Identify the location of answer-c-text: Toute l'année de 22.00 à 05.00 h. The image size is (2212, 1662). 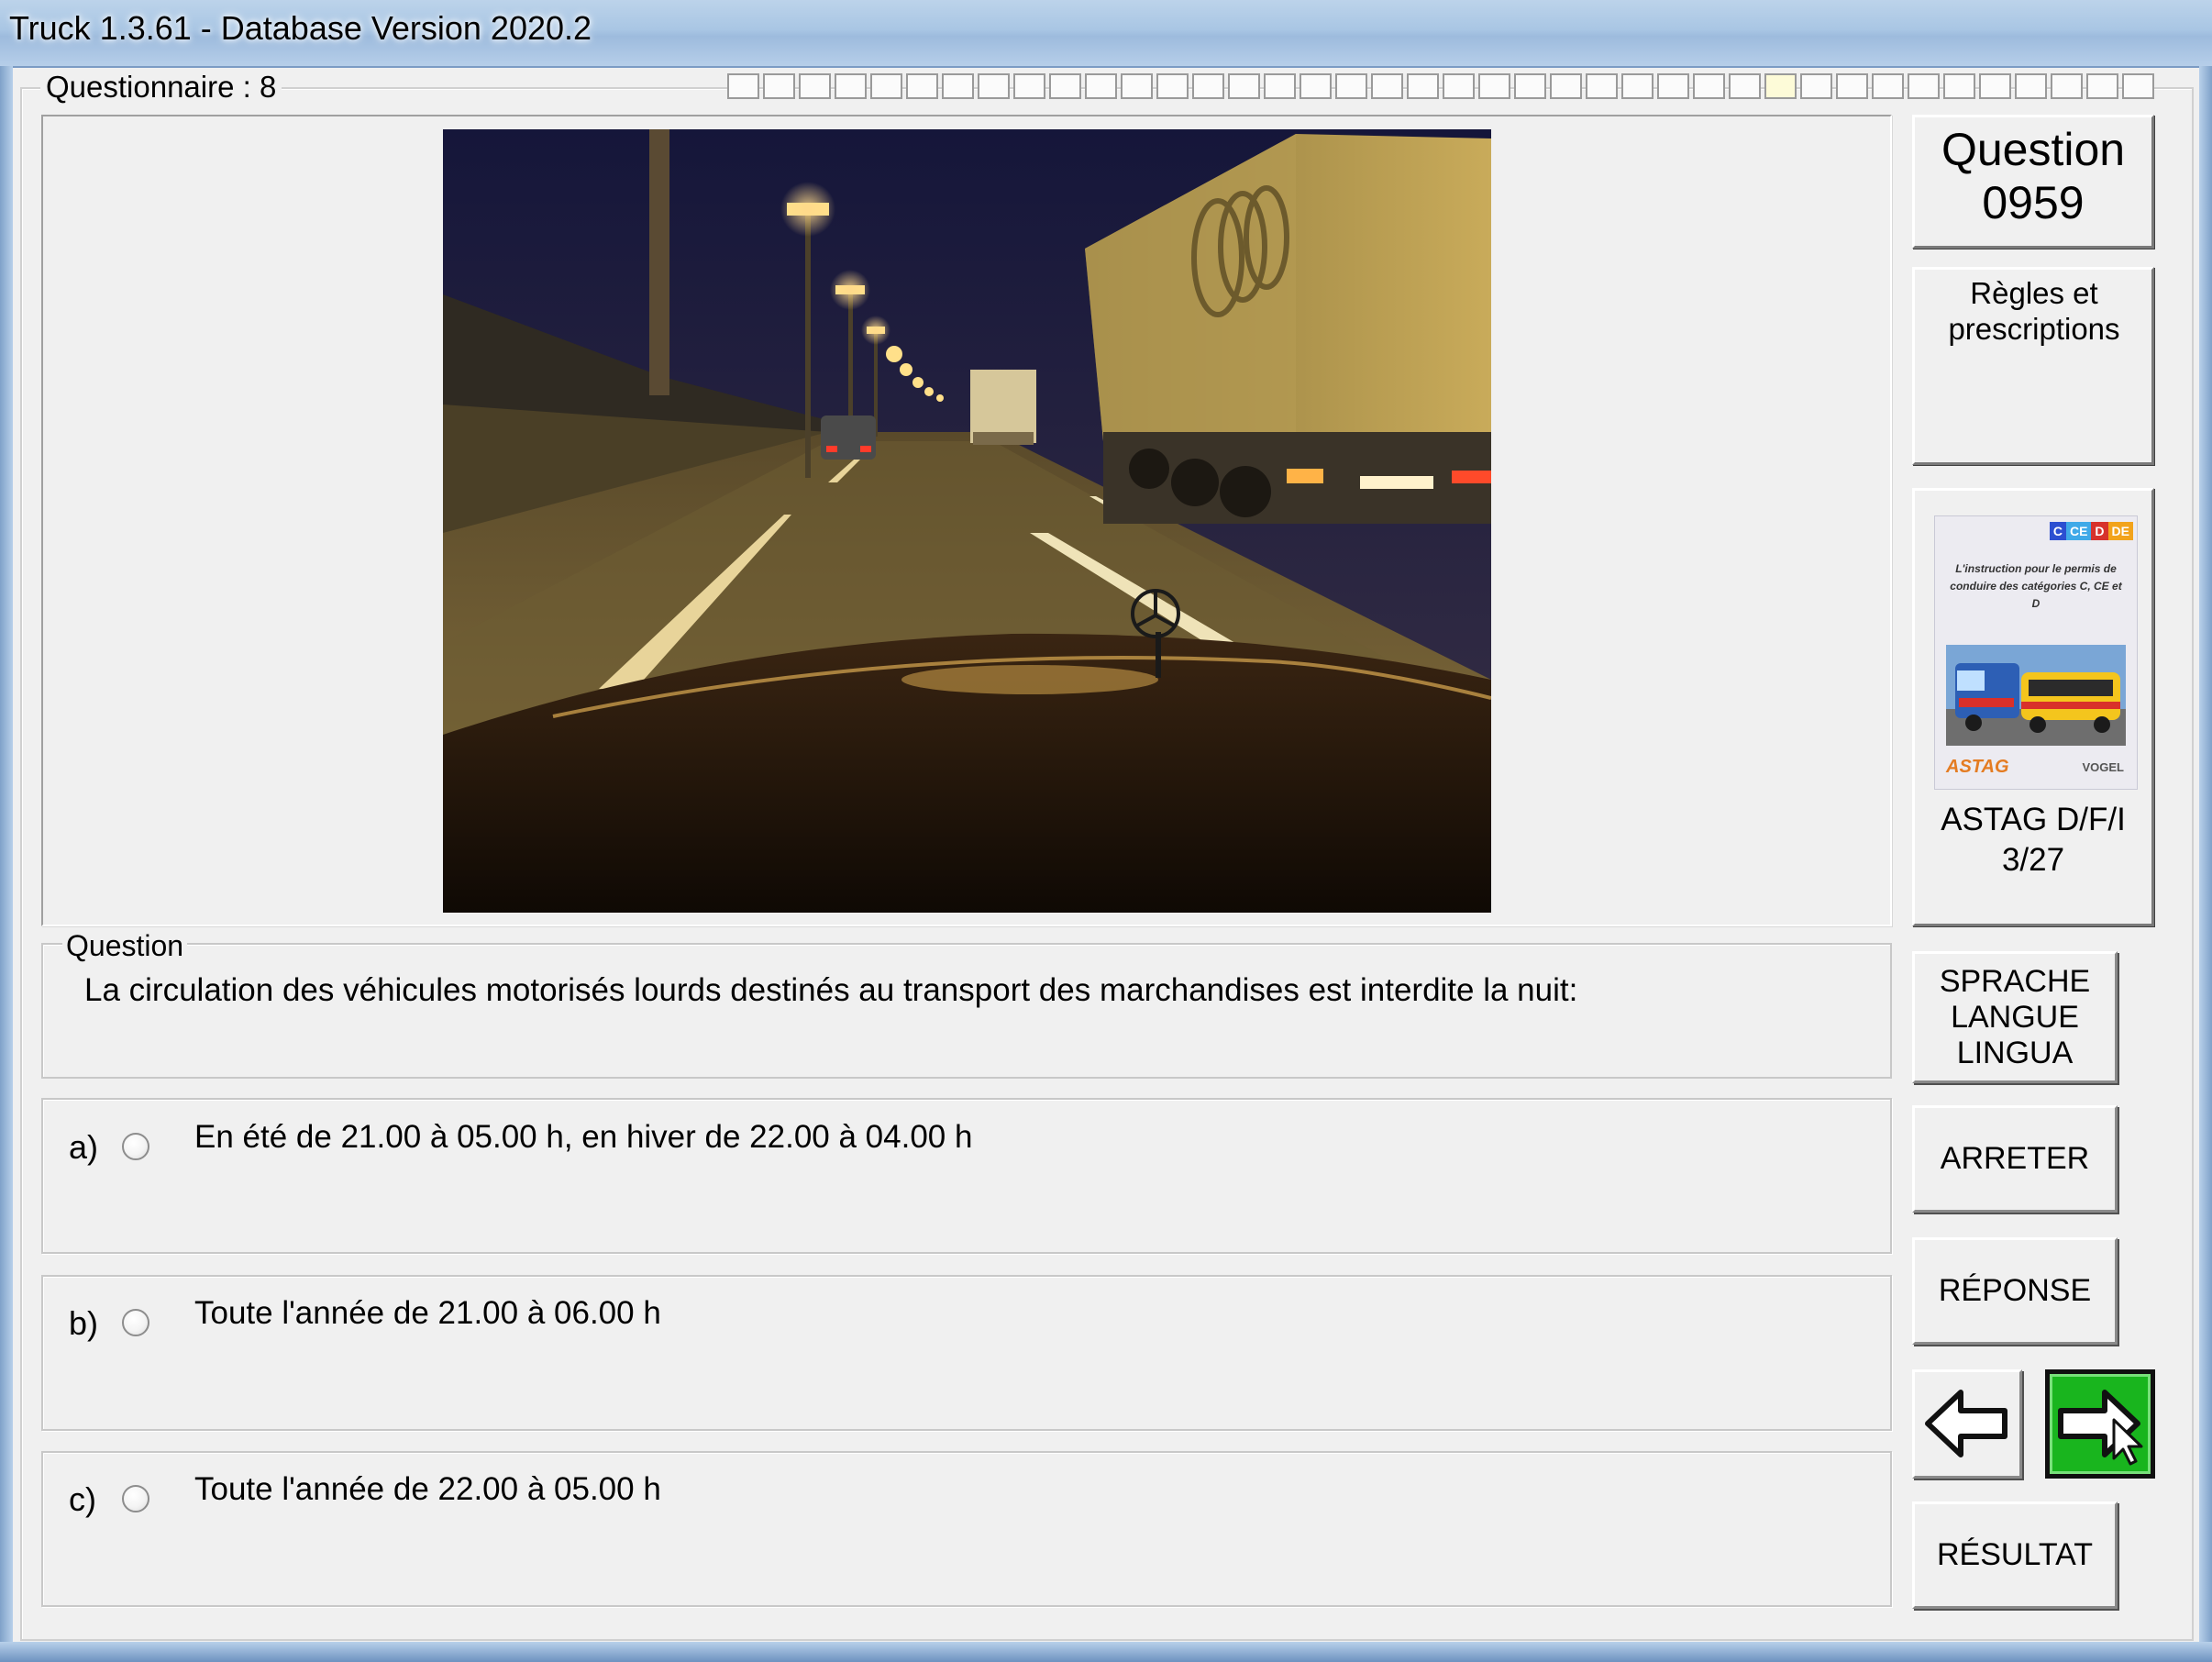
(427, 1489).